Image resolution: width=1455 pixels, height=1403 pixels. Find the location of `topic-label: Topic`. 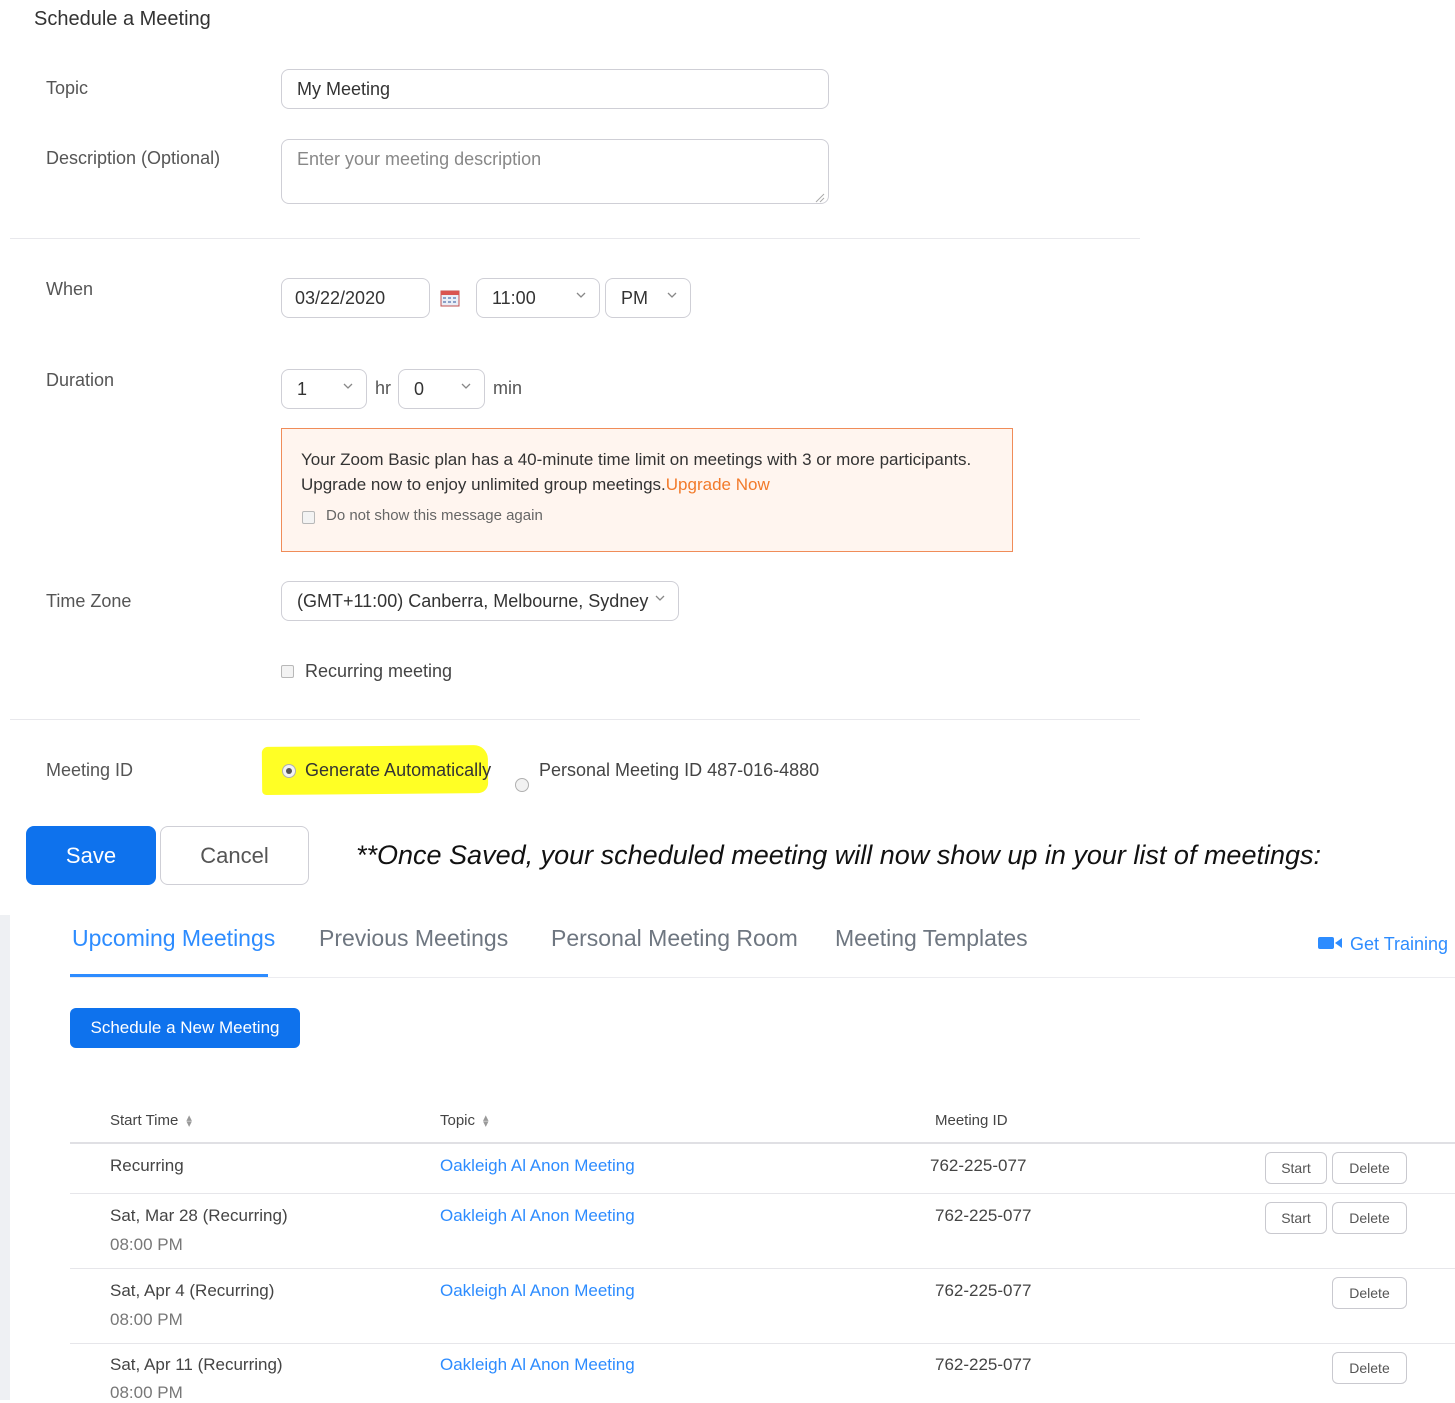

topic-label: Topic is located at coordinates (67, 88).